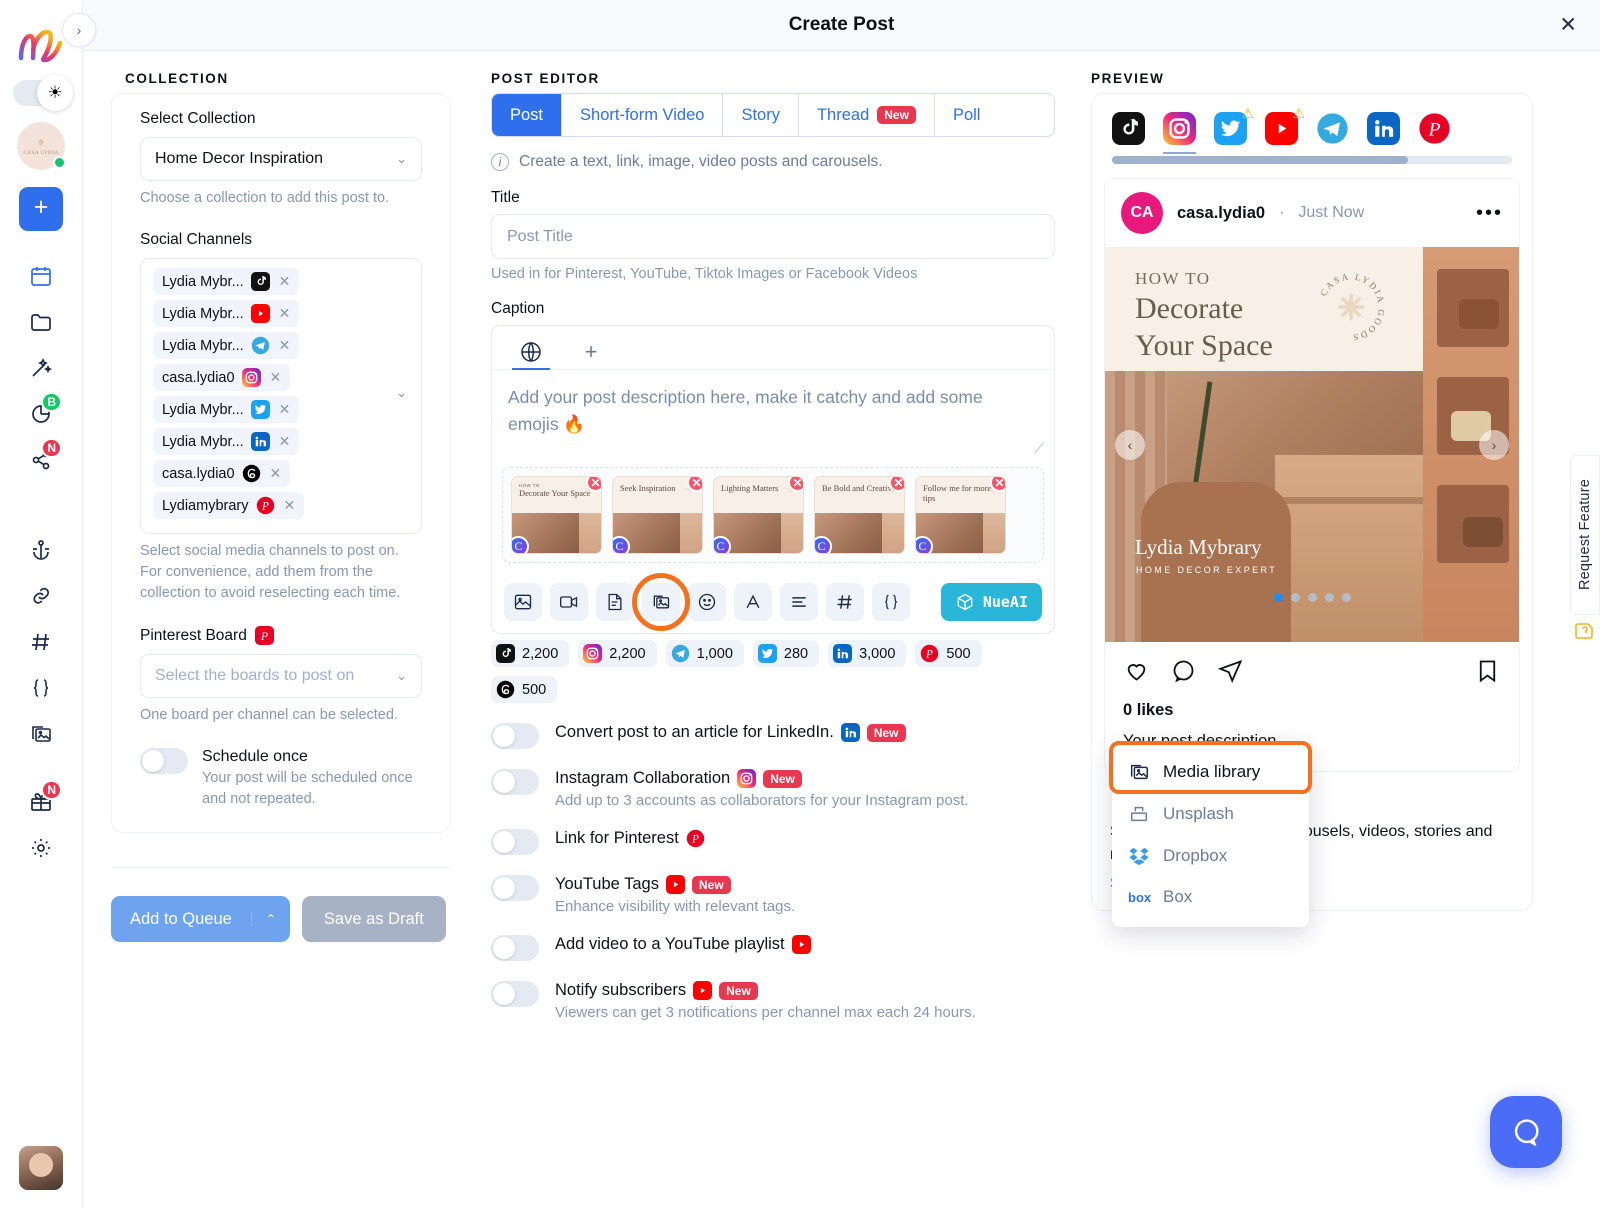  I want to click on dropdown-item-dropbox: Dropbox, so click(1210, 856).